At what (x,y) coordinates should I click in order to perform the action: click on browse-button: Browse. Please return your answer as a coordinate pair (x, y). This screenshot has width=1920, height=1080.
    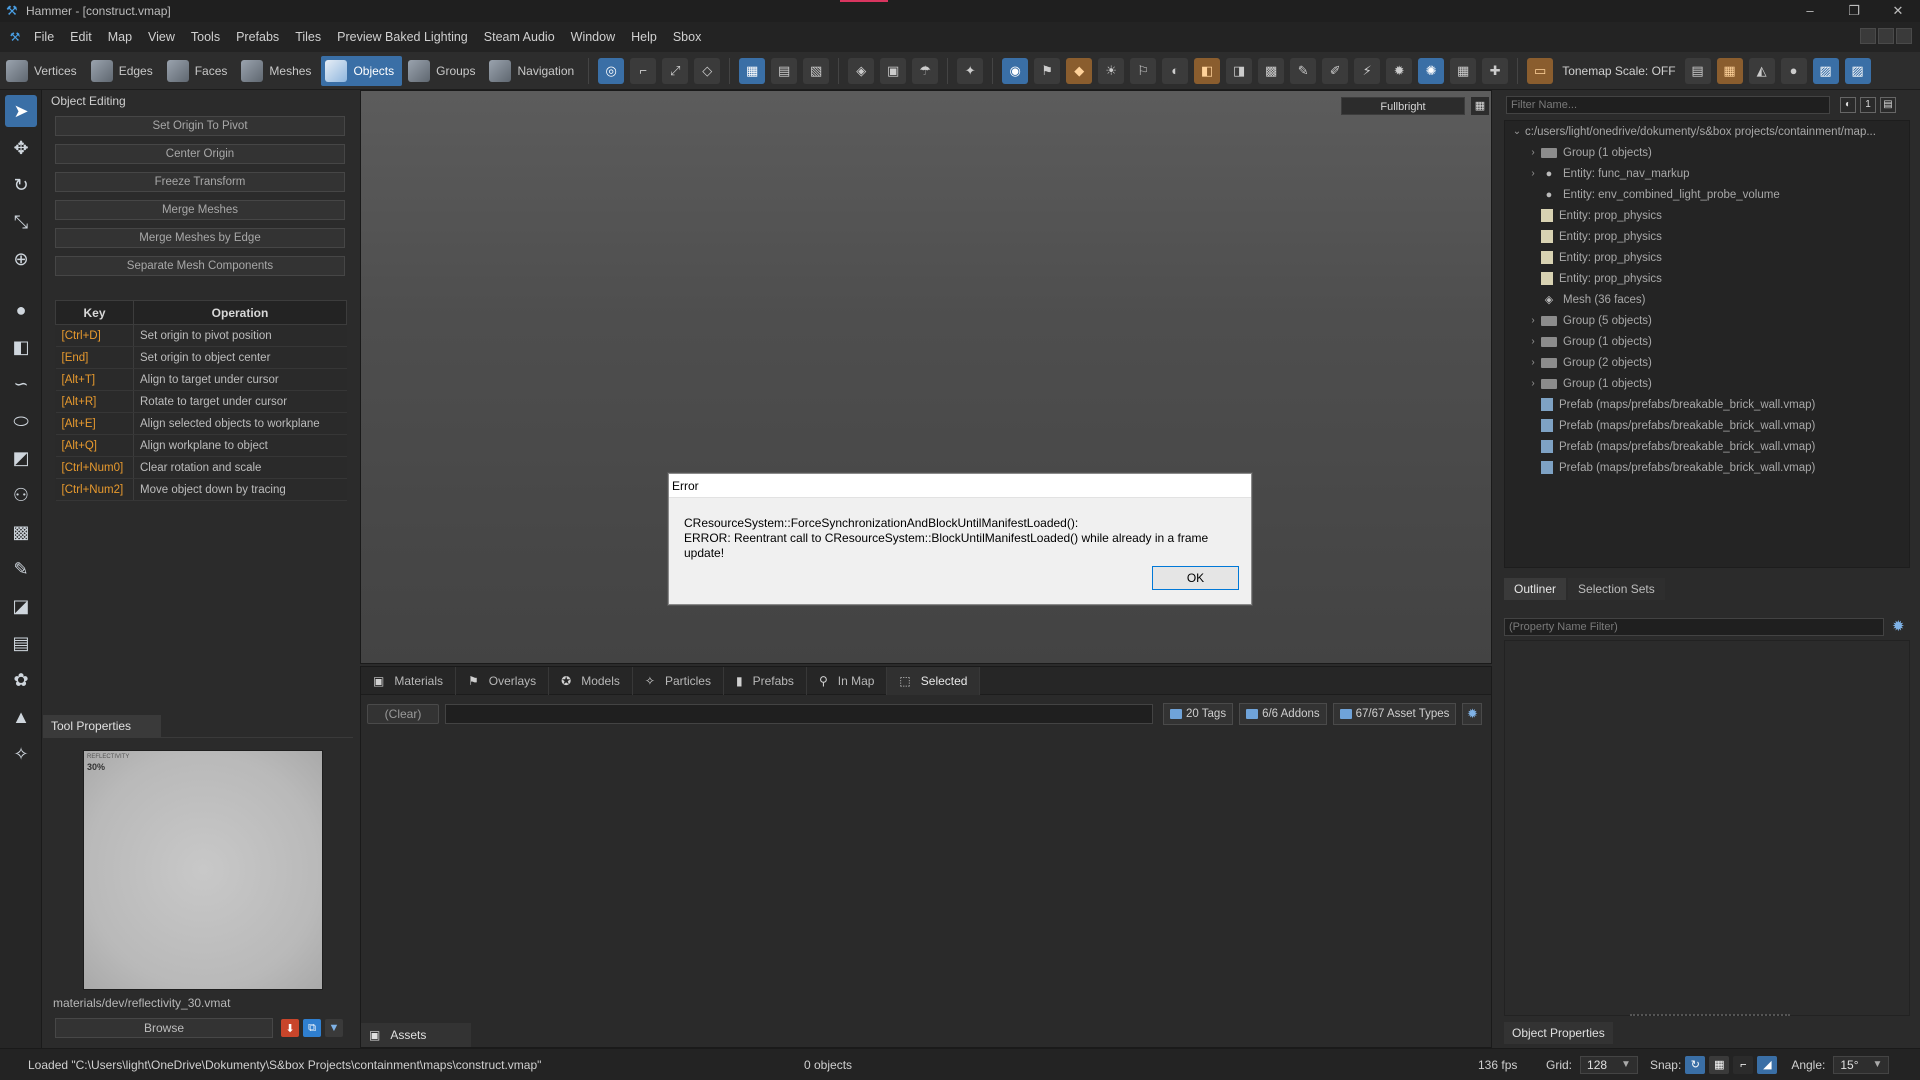
    Looking at the image, I should click on (164, 1028).